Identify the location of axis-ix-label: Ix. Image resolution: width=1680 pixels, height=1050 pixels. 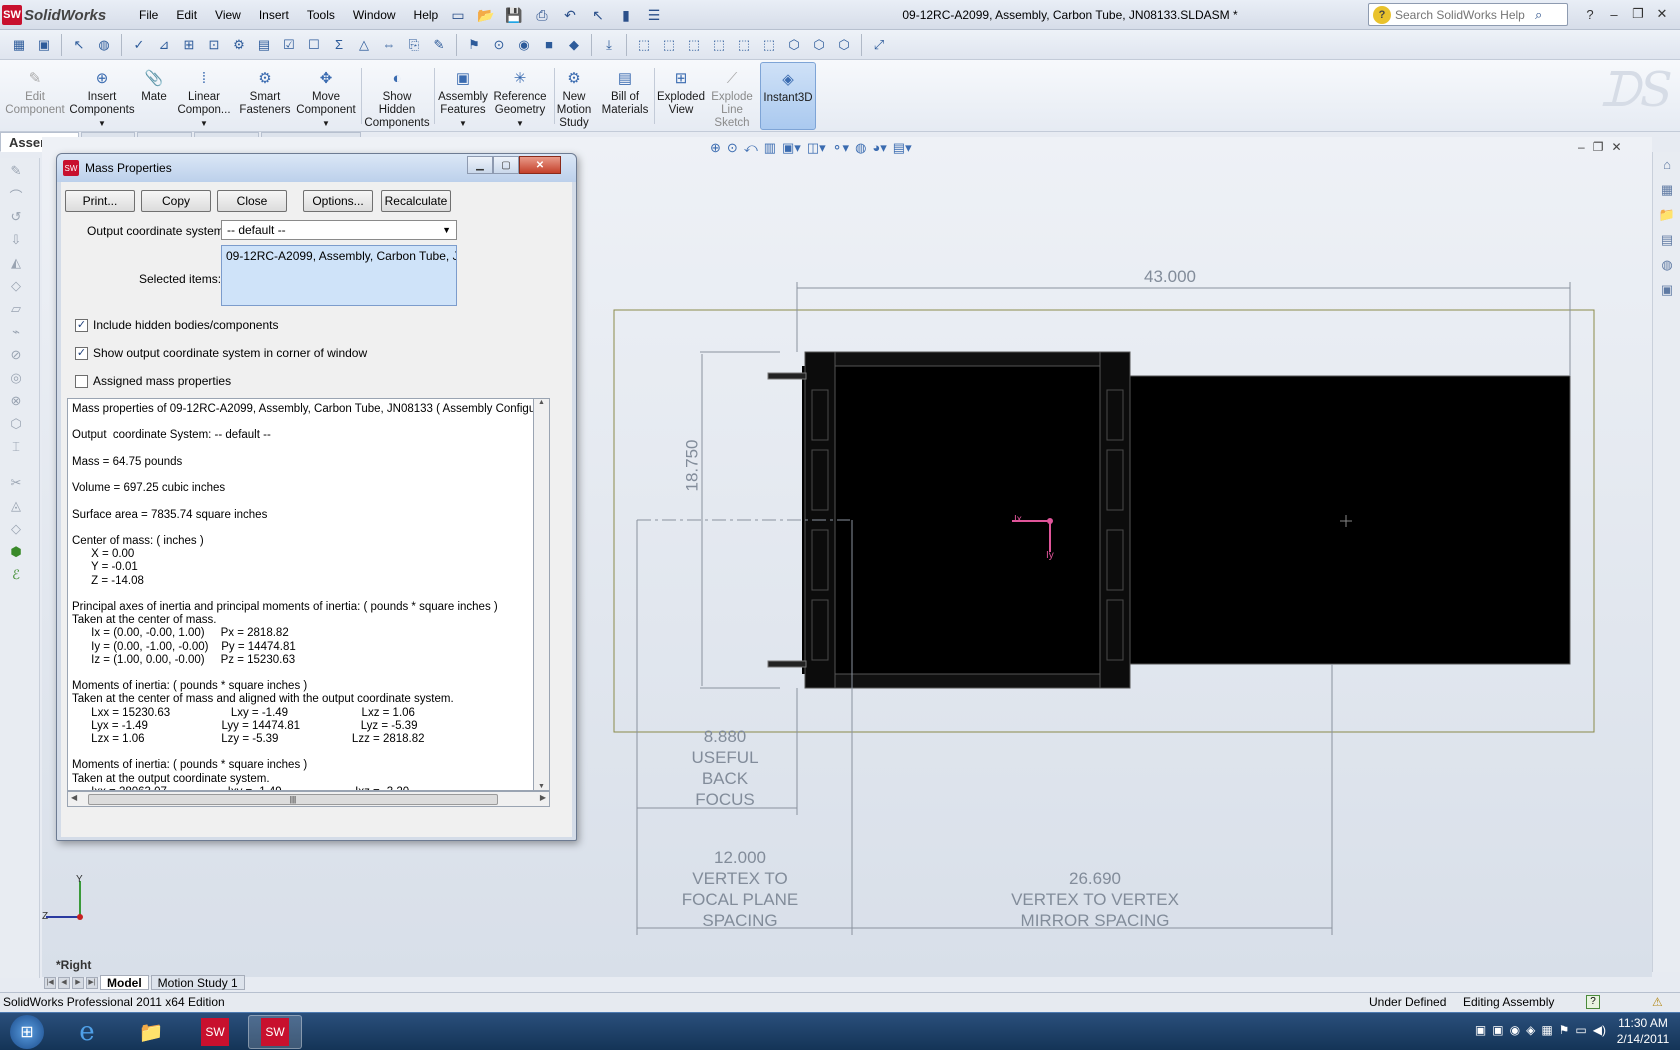
(1018, 519).